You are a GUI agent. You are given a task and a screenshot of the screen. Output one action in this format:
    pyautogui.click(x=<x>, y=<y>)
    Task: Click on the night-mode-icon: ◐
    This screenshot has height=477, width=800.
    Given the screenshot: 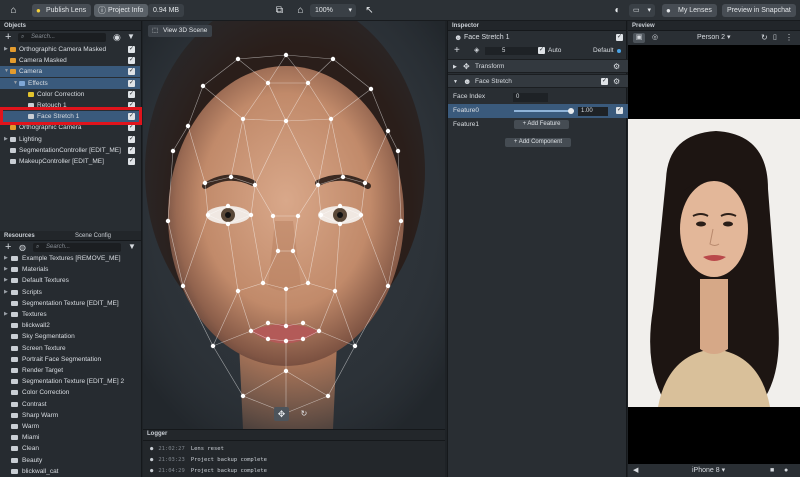 What is the action you would take?
    pyautogui.click(x=617, y=10)
    